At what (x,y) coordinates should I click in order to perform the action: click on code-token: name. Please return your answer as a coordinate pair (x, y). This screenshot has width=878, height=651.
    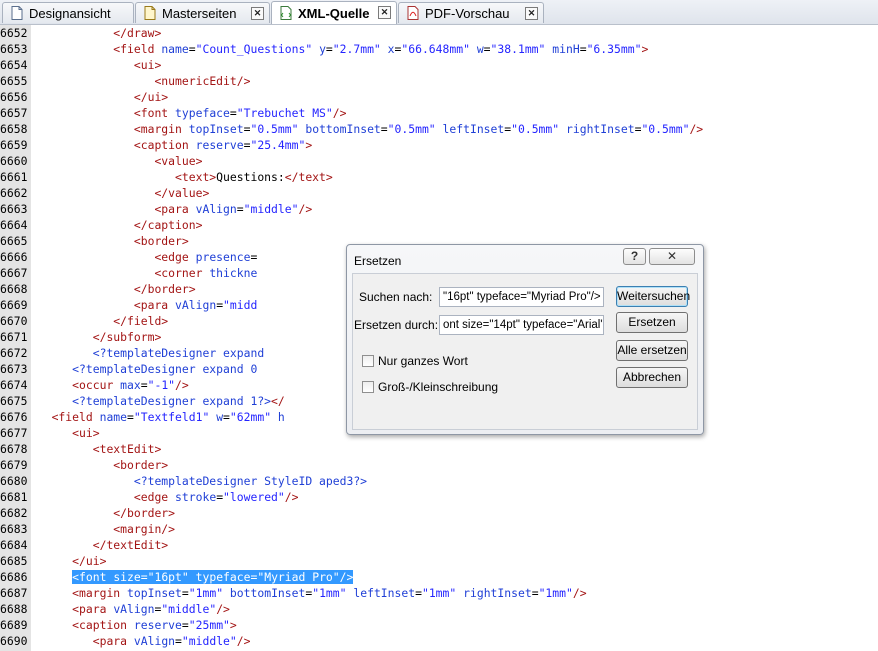
    Looking at the image, I should click on (175, 49).